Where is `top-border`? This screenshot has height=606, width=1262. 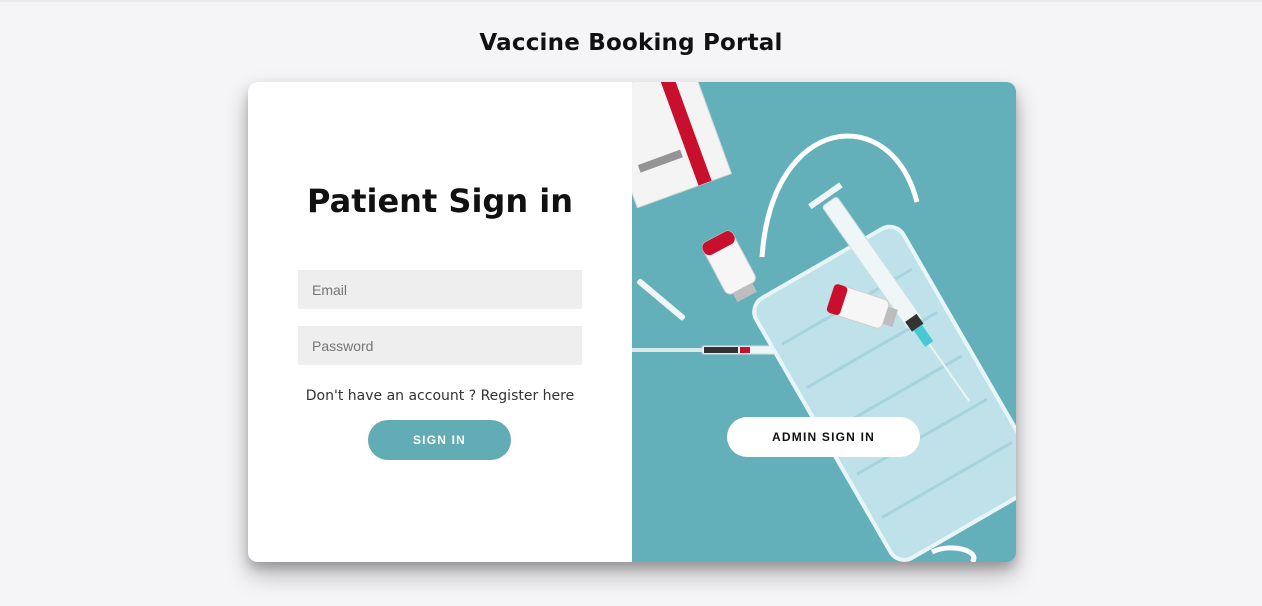
top-border is located at coordinates (631, 1).